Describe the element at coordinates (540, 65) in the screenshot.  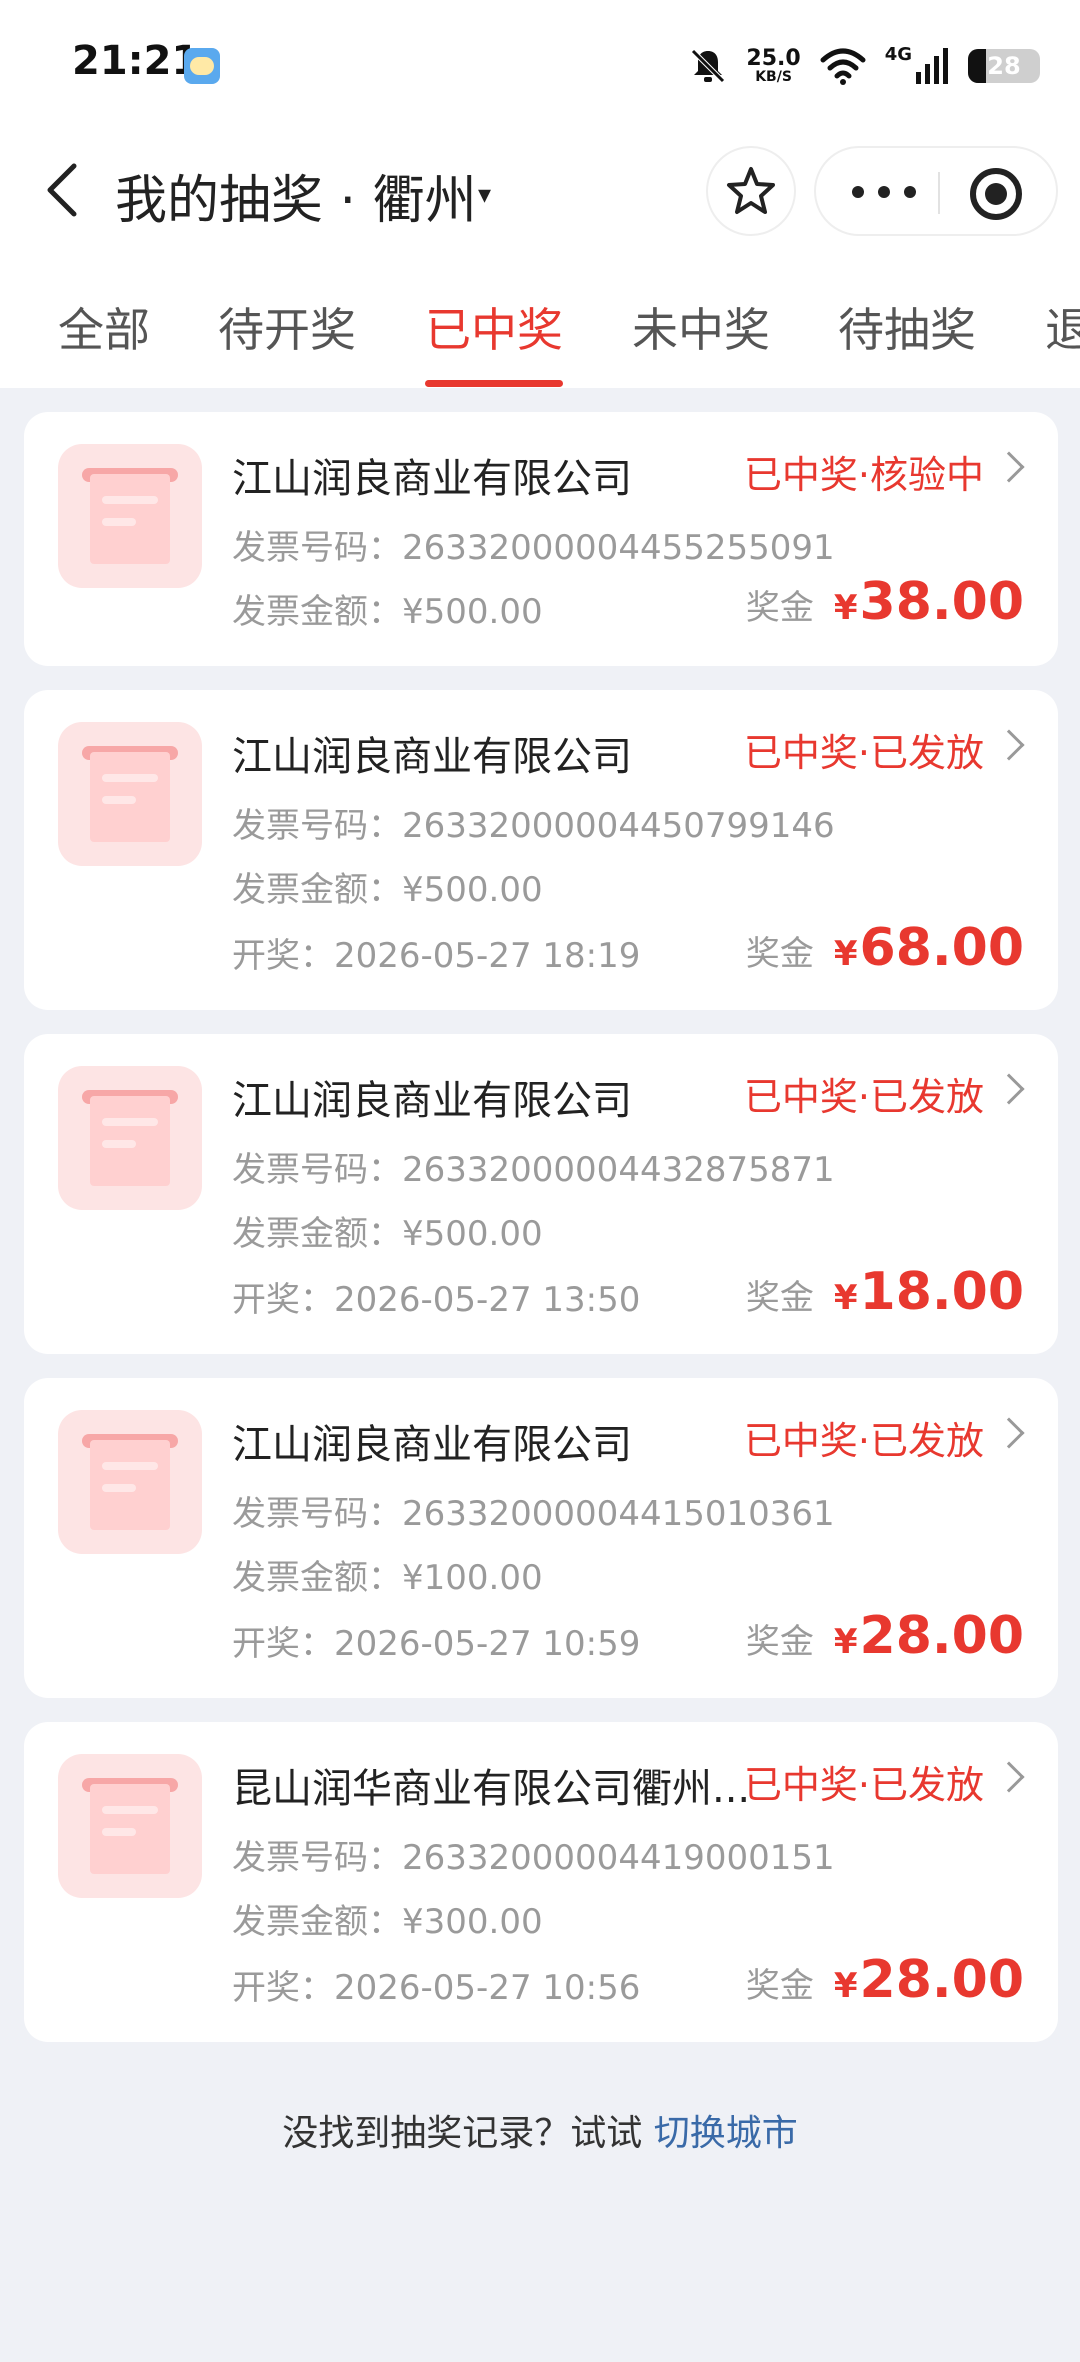
I see `status-bar: 21:21 25.0 KB/S 4G 28` at that location.